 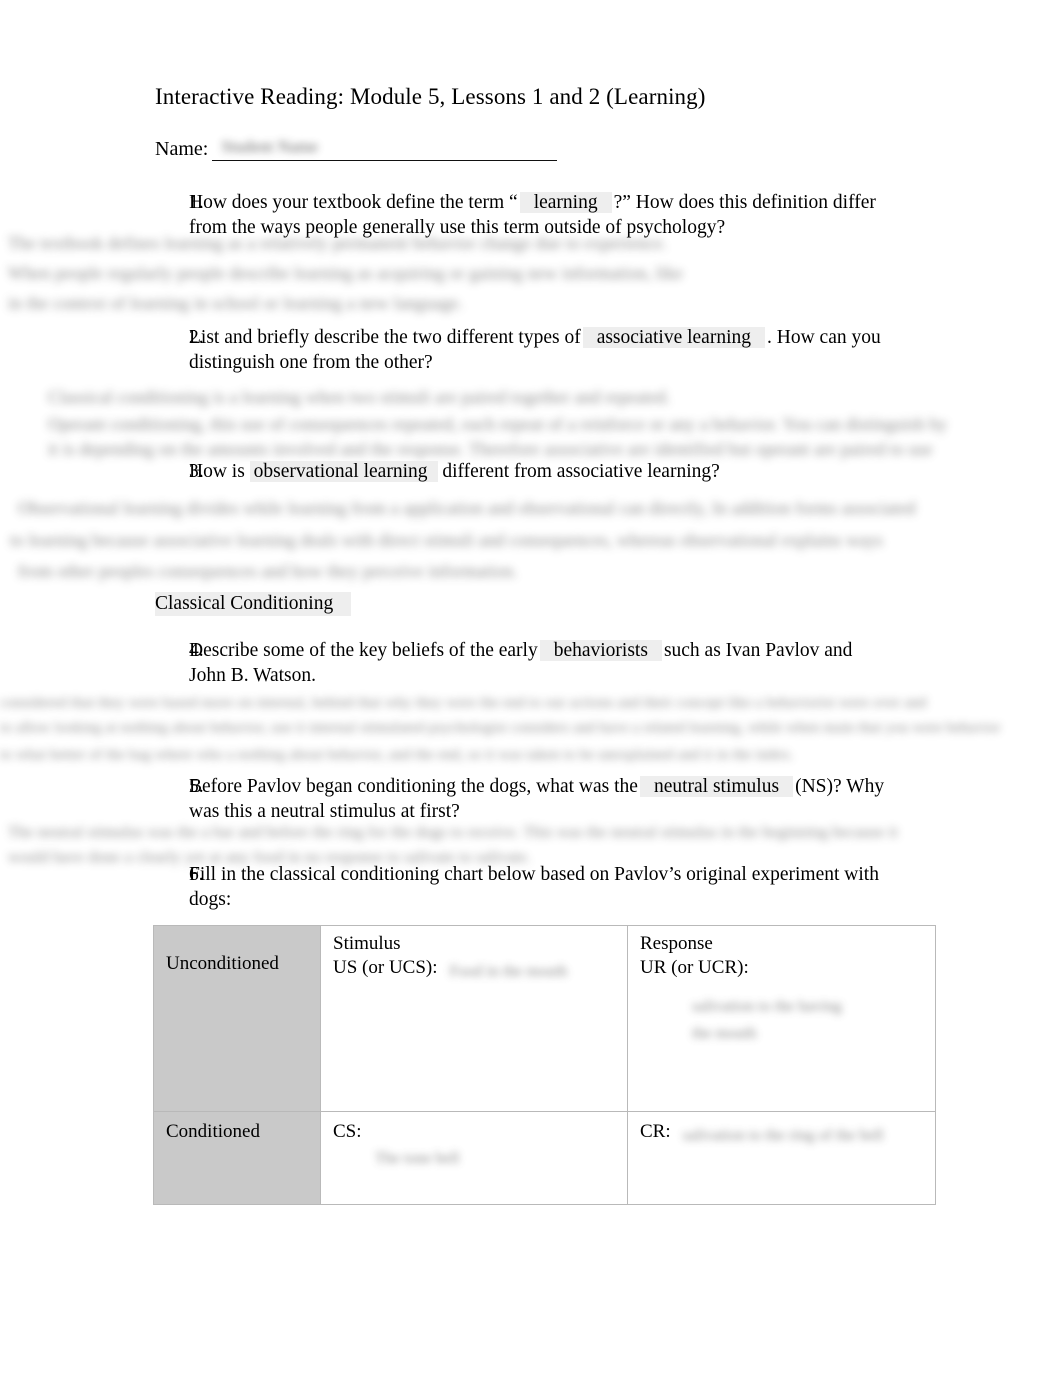 I want to click on question-2-number: 2., so click(x=196, y=337).